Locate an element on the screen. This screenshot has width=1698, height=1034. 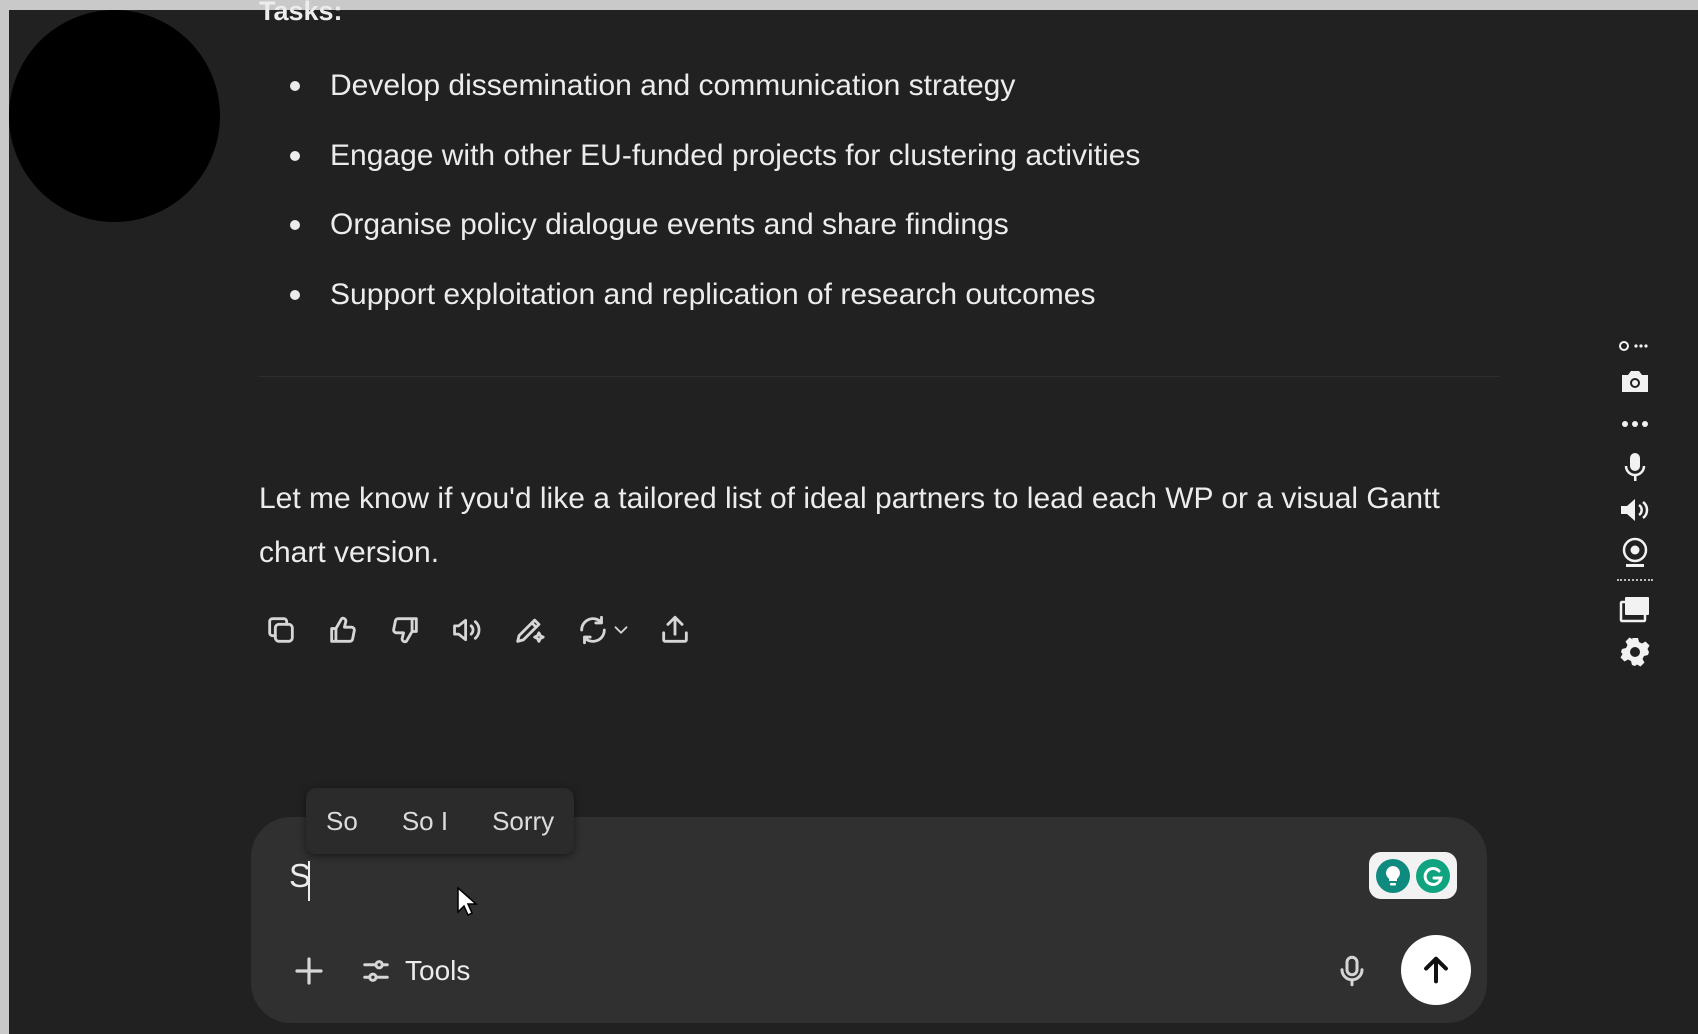
camera-button is located at coordinates (1635, 381).